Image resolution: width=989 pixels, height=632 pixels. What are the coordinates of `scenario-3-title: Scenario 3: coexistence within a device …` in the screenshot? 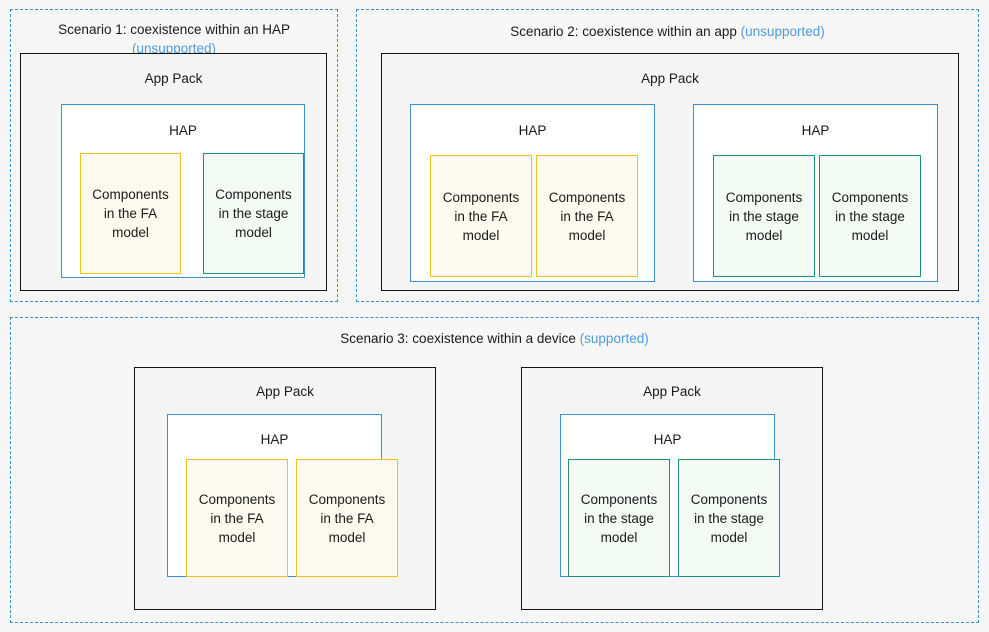 It's located at (494, 338).